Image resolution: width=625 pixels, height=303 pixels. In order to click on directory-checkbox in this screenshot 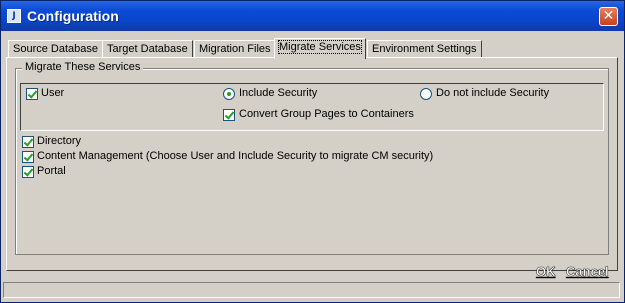, I will do `click(28, 142)`.